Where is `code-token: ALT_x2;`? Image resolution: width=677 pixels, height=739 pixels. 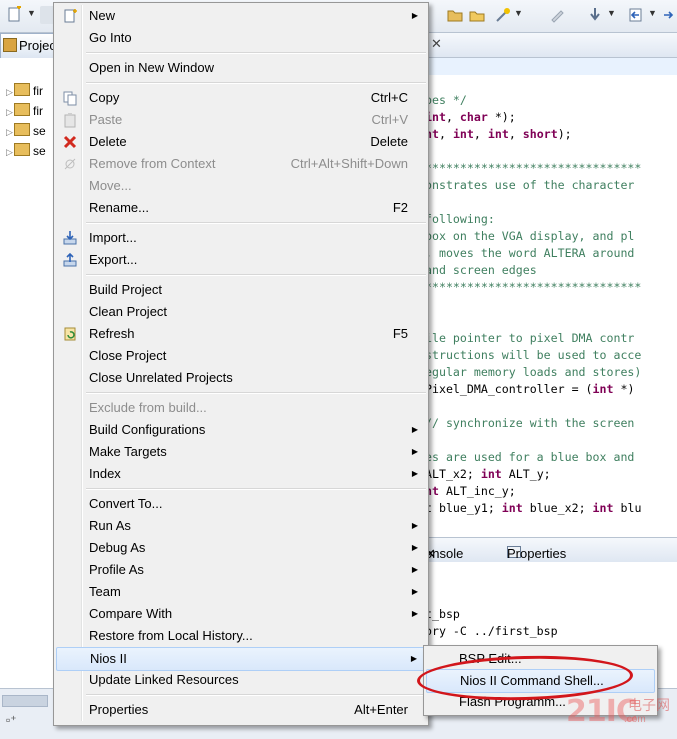 code-token: ALT_x2; is located at coordinates (453, 474).